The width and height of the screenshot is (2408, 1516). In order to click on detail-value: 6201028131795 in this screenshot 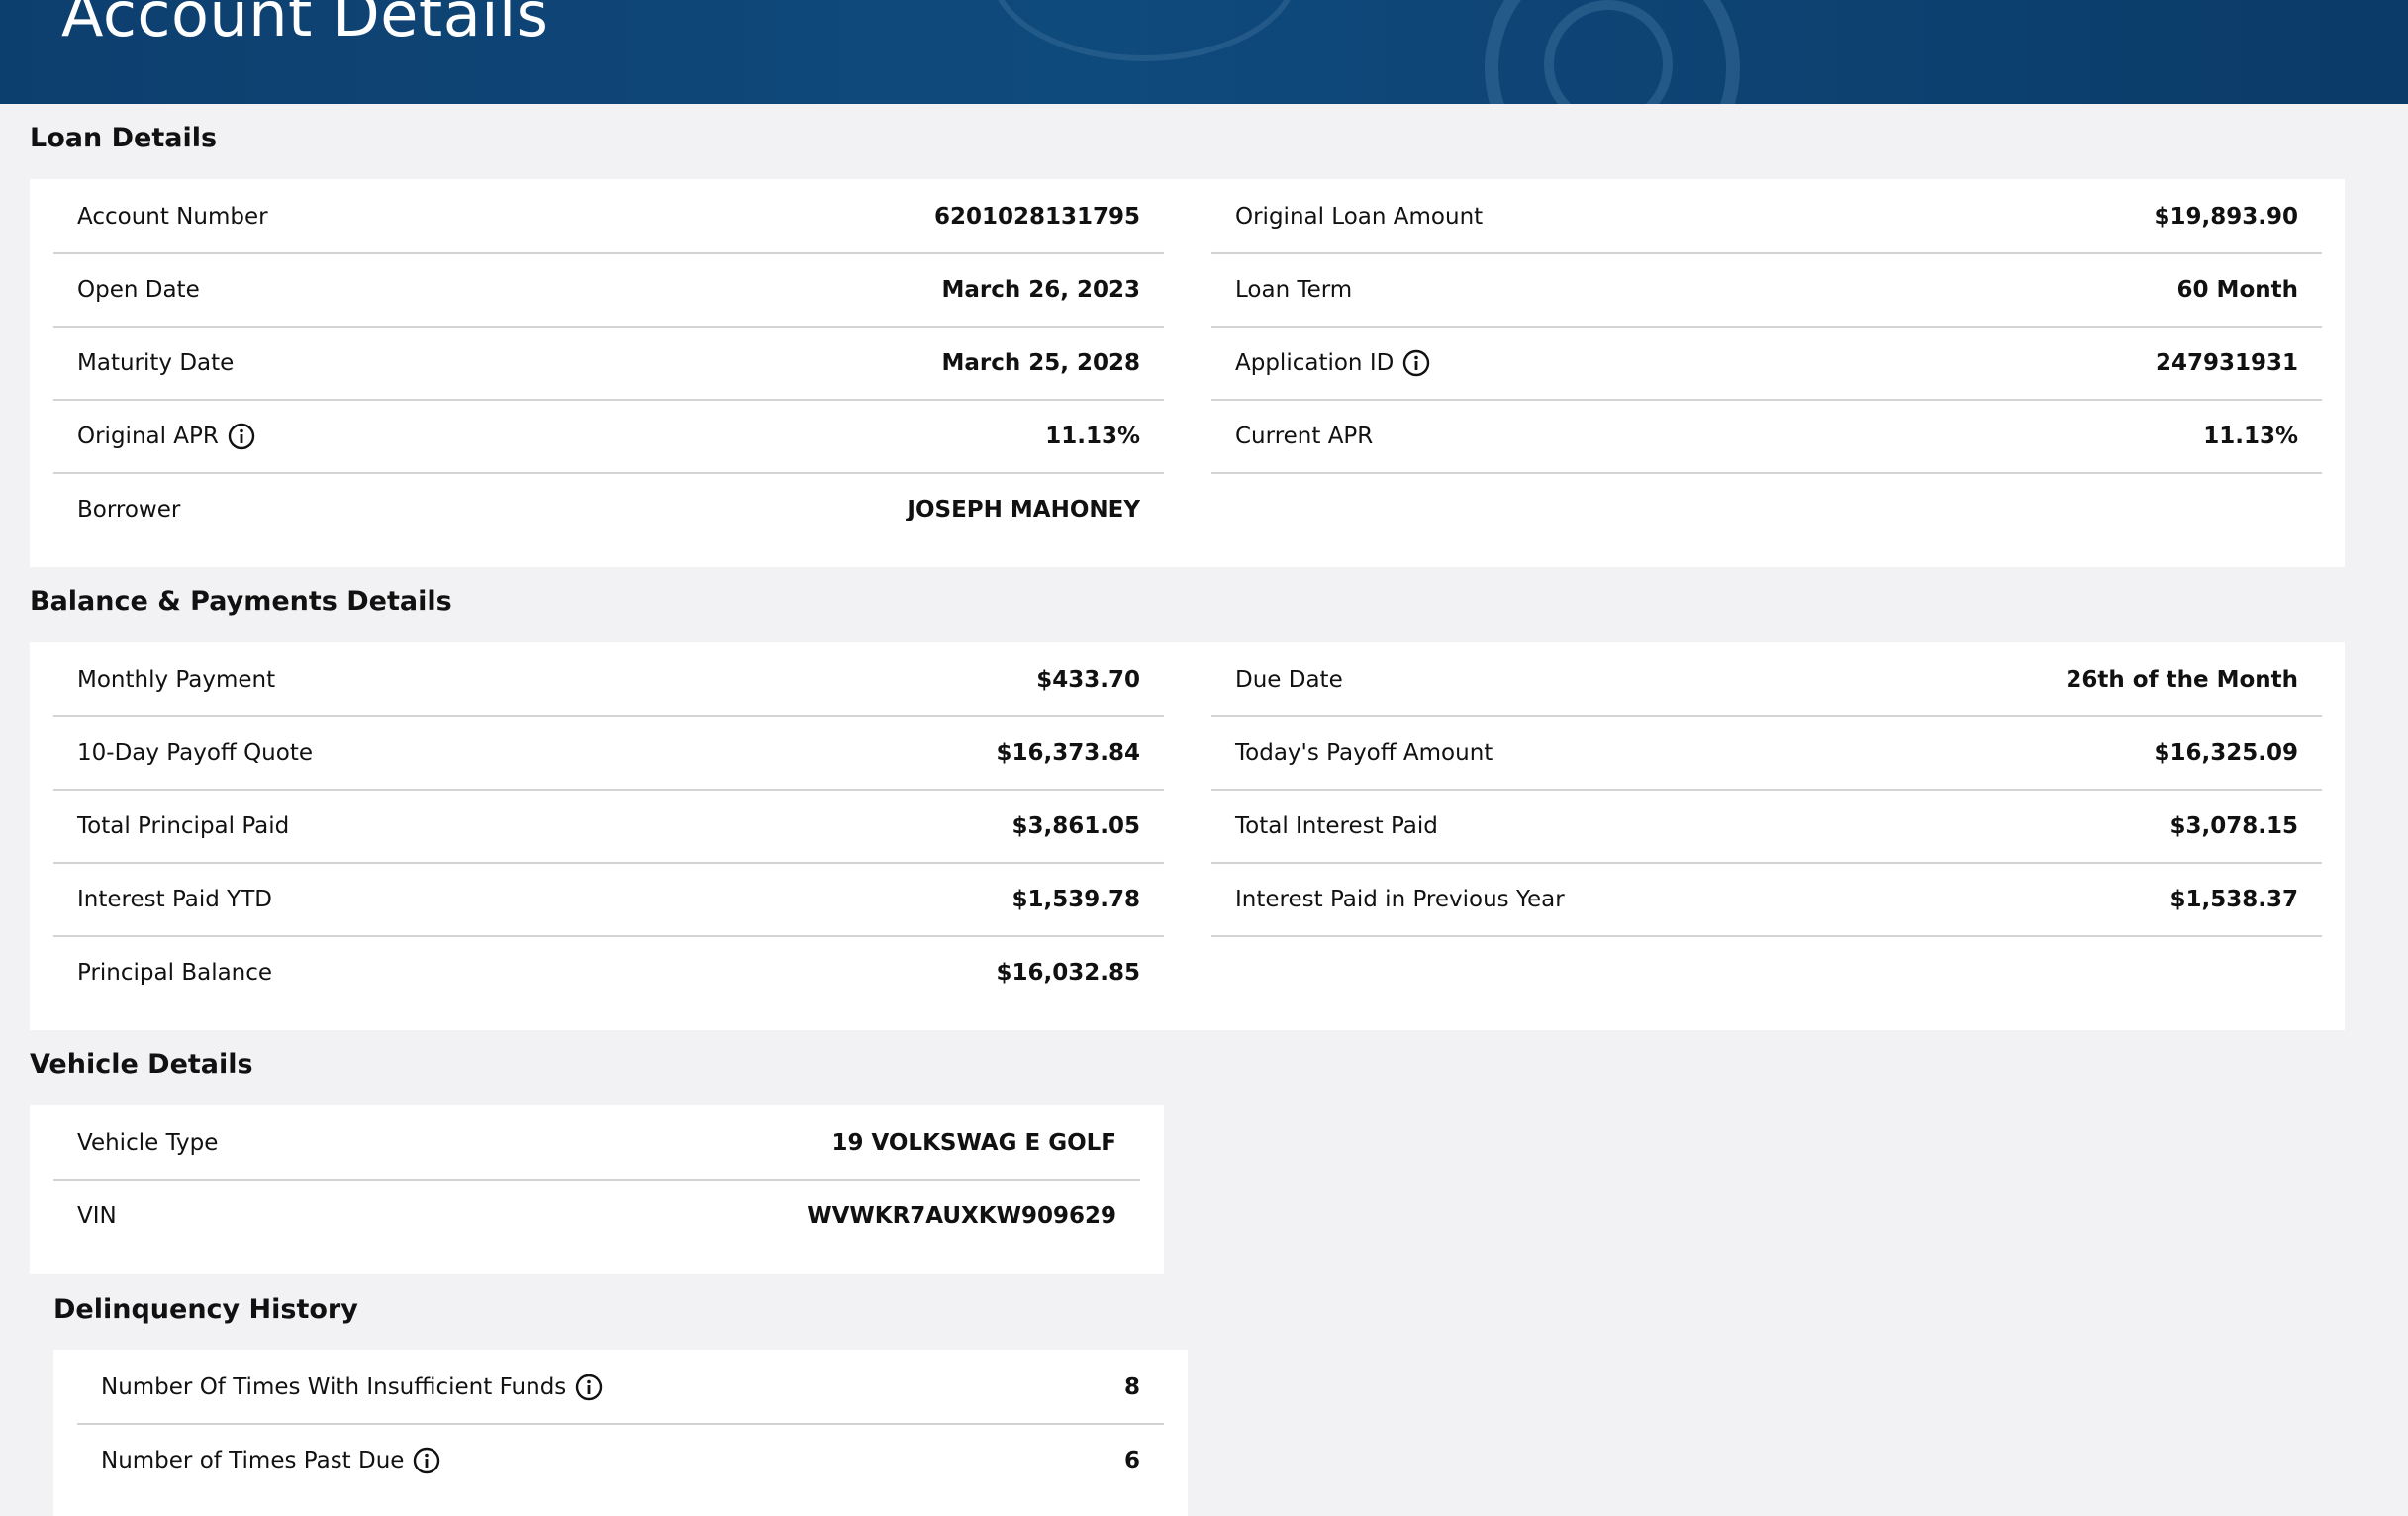, I will do `click(1036, 217)`.